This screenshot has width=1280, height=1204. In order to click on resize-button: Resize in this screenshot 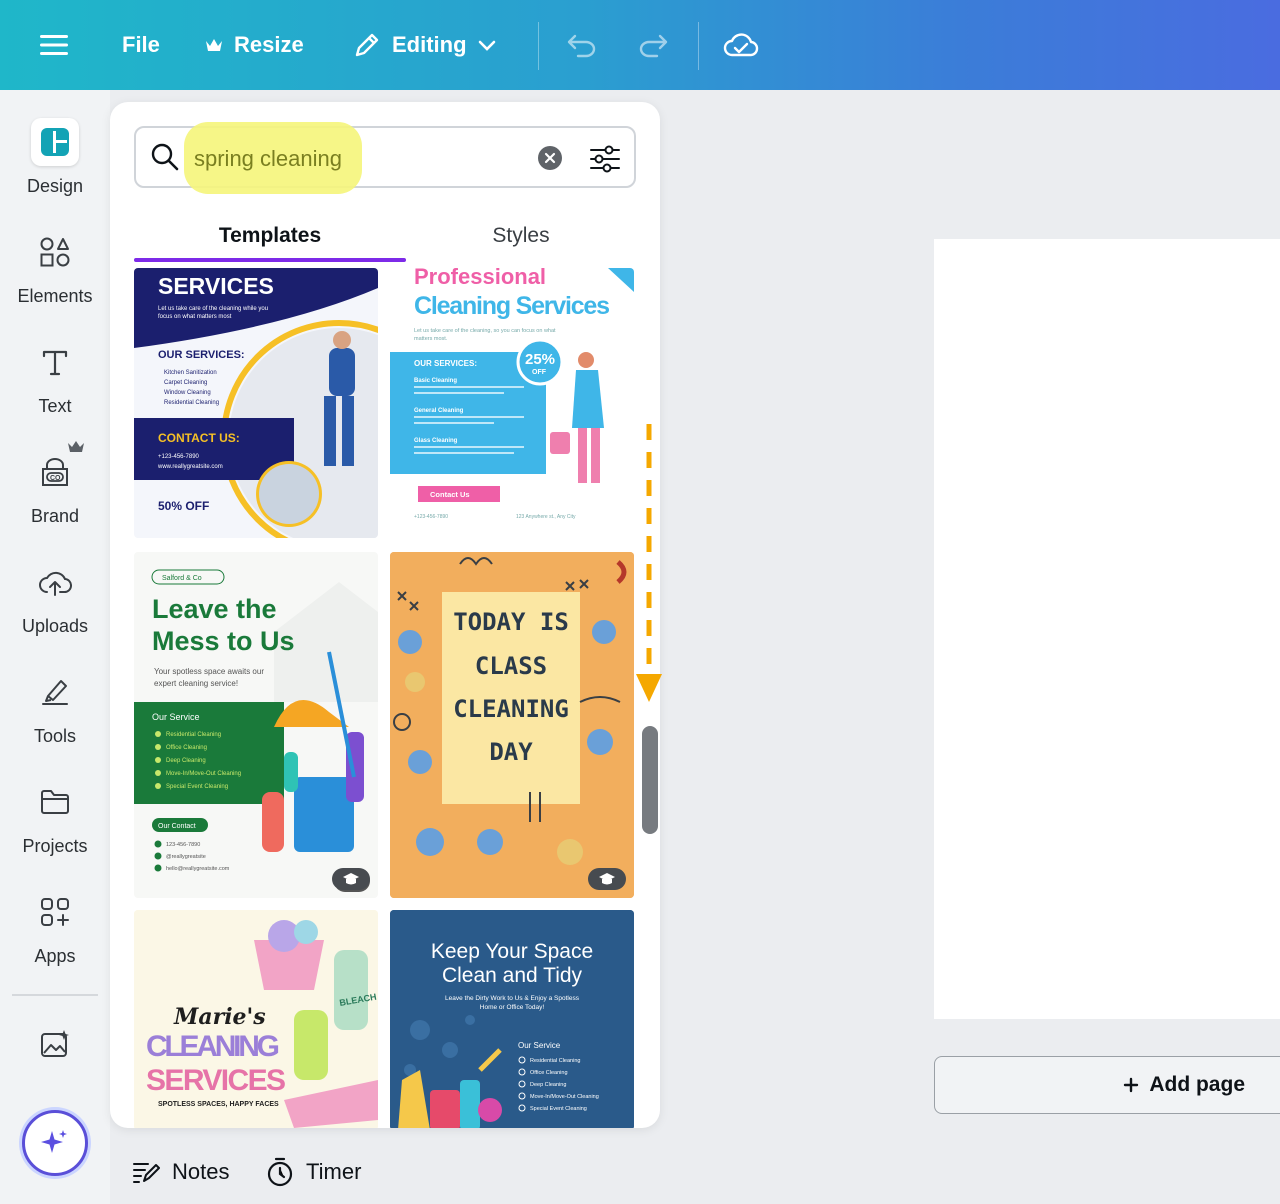, I will do `click(254, 45)`.